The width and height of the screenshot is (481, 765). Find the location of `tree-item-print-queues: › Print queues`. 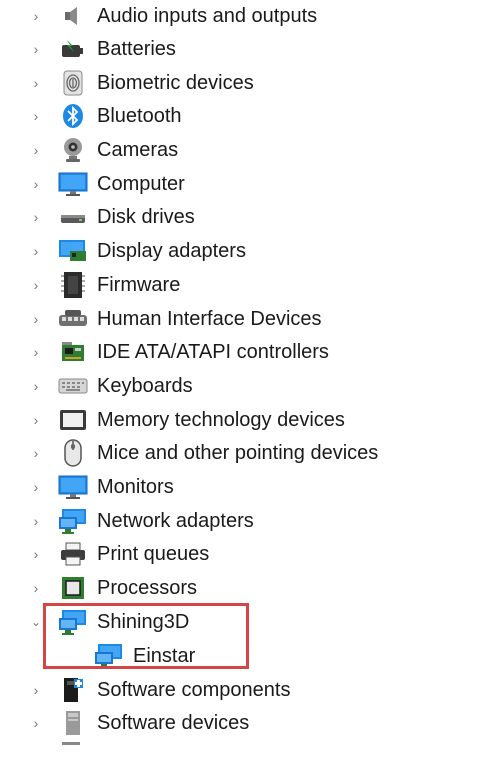

tree-item-print-queues: › Print queues is located at coordinates (230, 554).